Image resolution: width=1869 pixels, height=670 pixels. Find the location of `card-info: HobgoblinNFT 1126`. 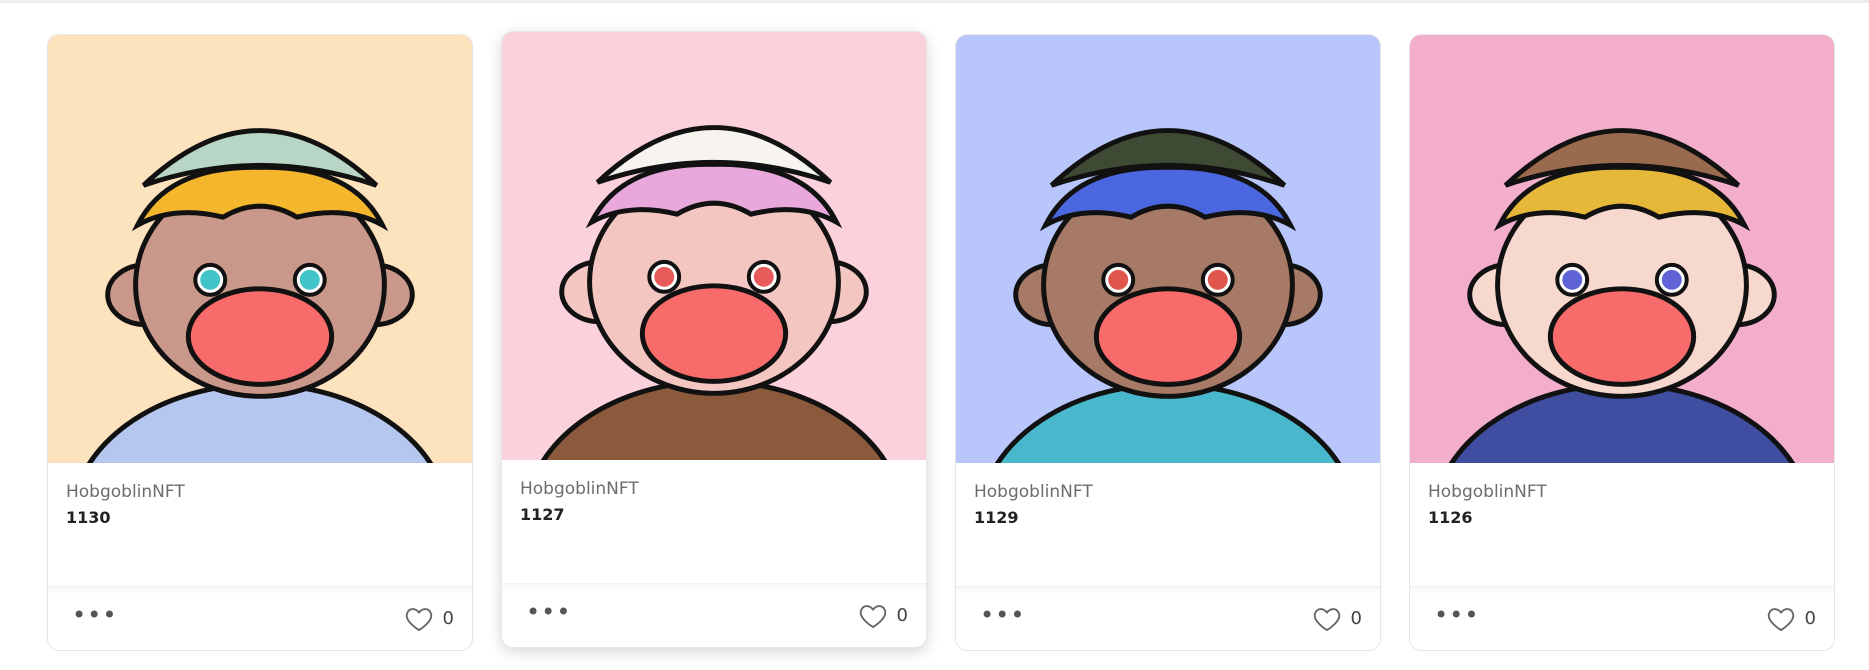

card-info: HobgoblinNFT 1126 is located at coordinates (1622, 525).